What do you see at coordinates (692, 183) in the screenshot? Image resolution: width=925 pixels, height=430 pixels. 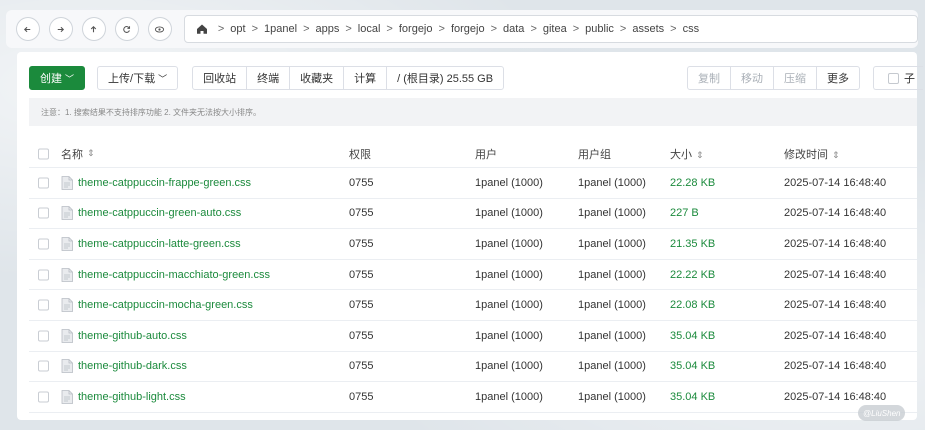 I see `size-cell: 22.28 KB` at bounding box center [692, 183].